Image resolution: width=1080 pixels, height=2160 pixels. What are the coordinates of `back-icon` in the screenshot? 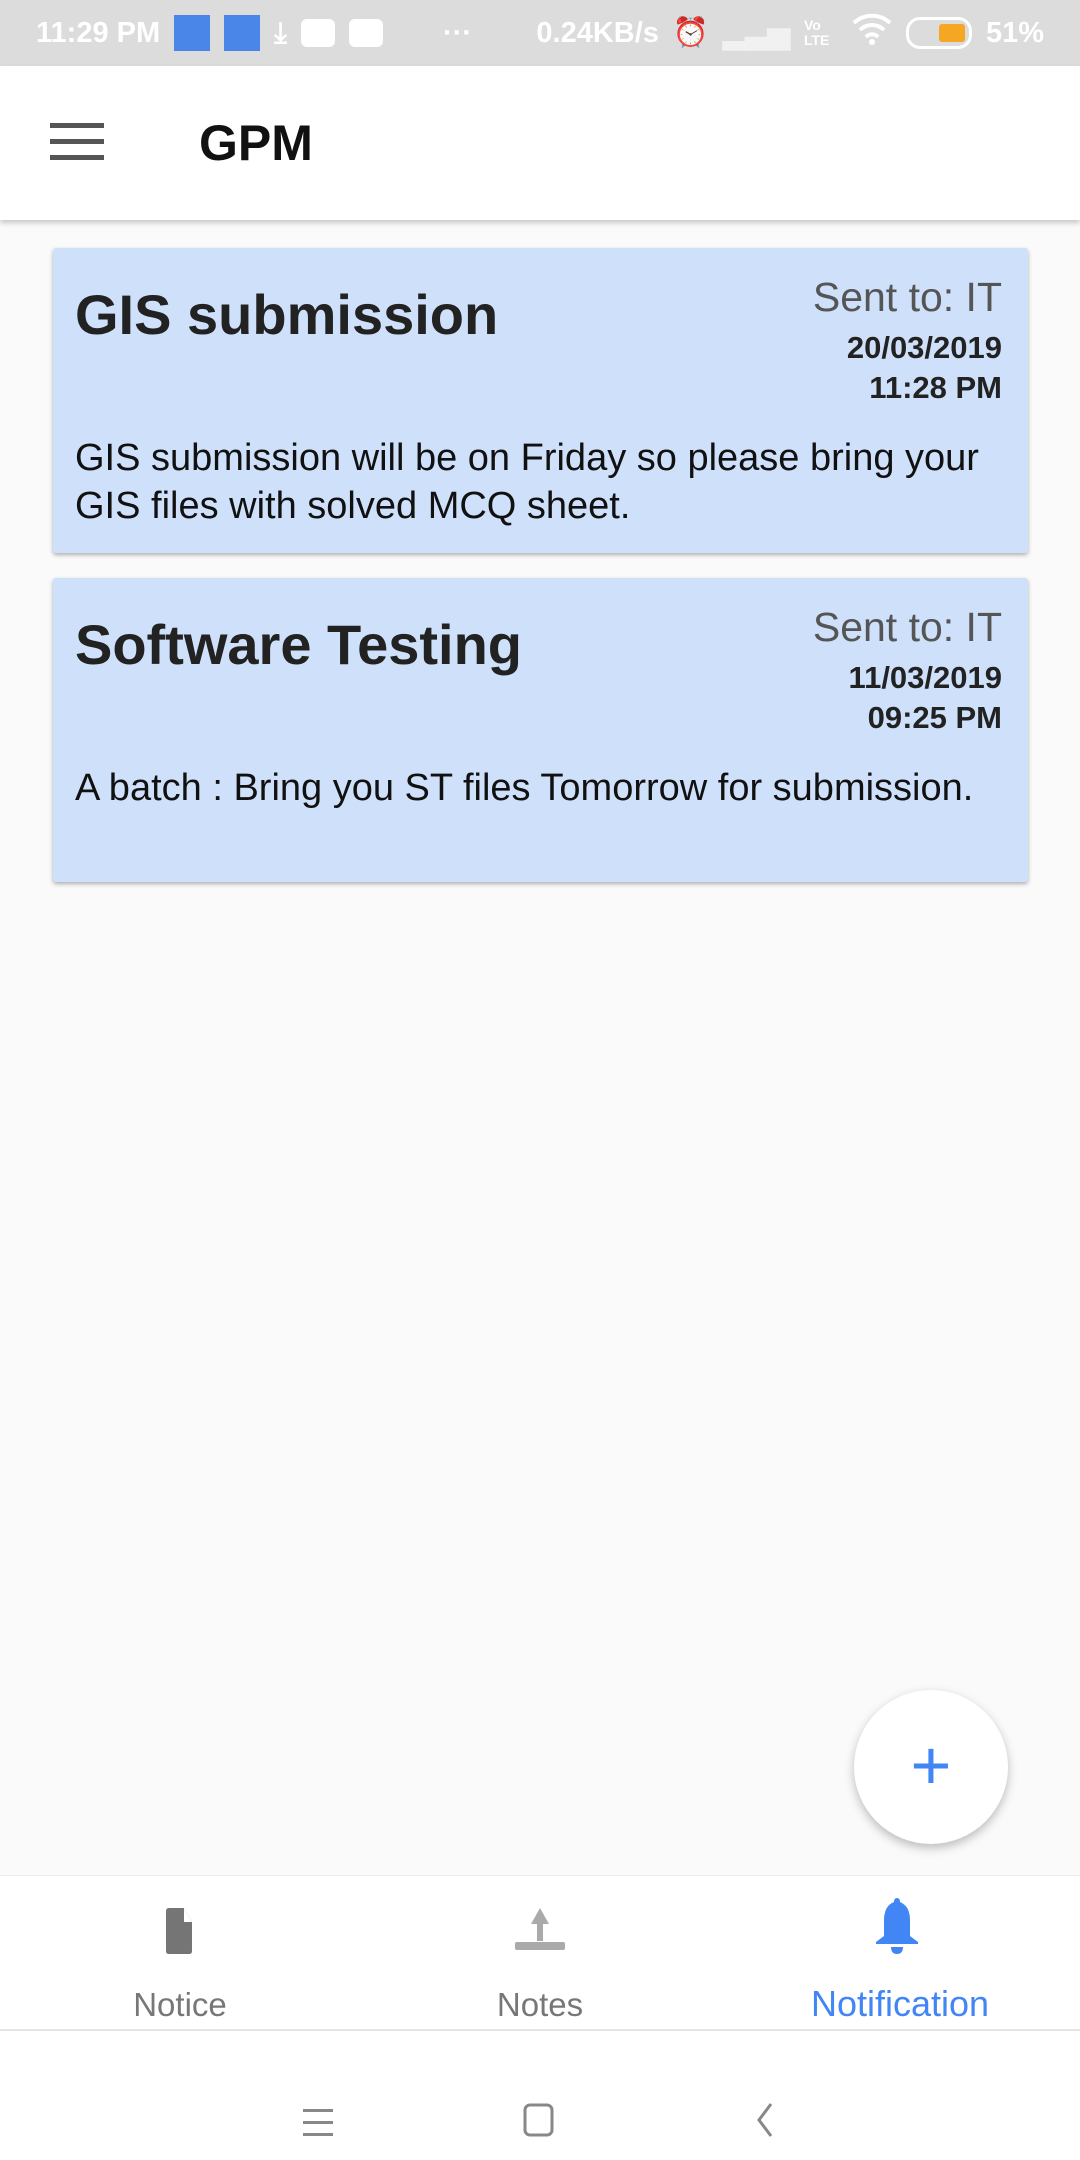 It's located at (766, 2122).